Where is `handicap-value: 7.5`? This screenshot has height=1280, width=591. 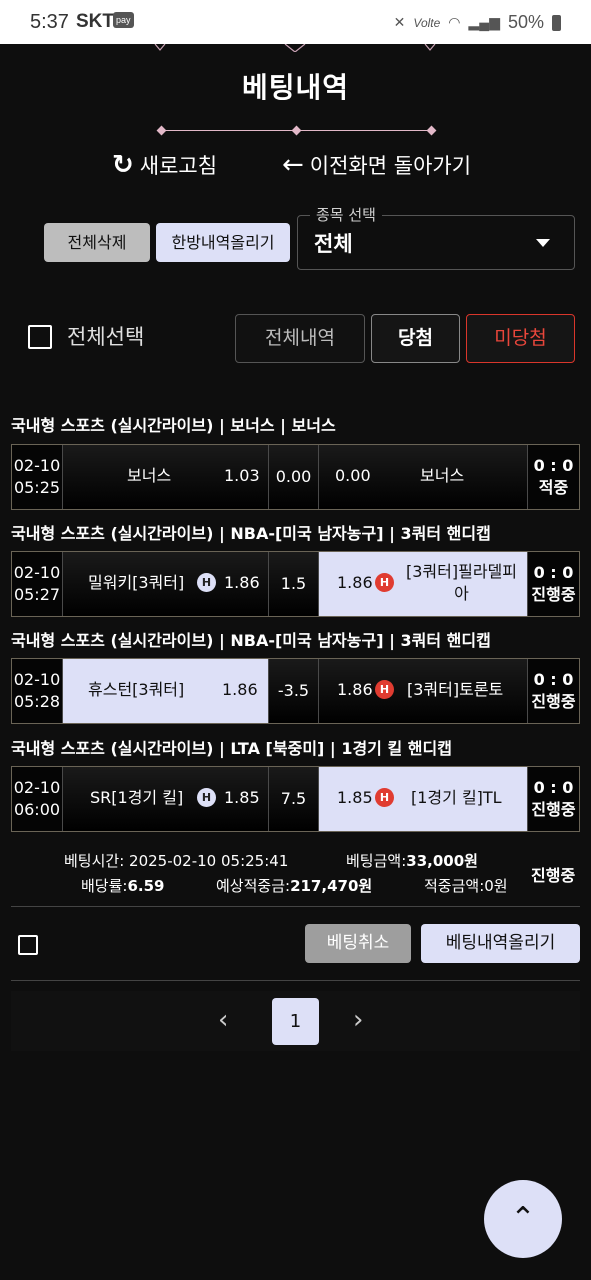
handicap-value: 7.5 is located at coordinates (293, 799).